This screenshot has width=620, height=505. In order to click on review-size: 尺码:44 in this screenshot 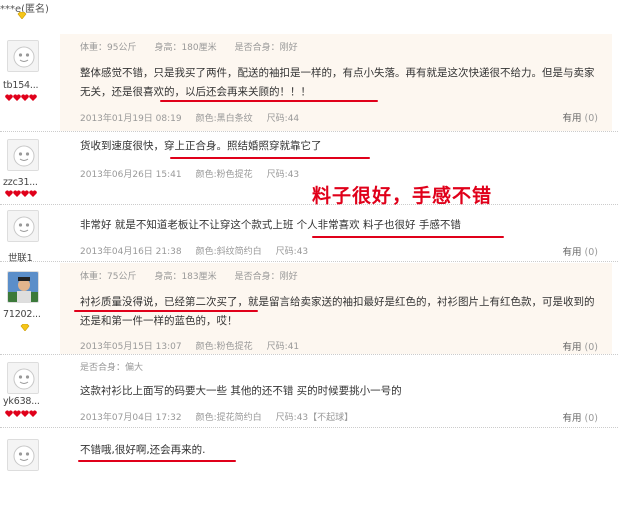, I will do `click(283, 119)`.